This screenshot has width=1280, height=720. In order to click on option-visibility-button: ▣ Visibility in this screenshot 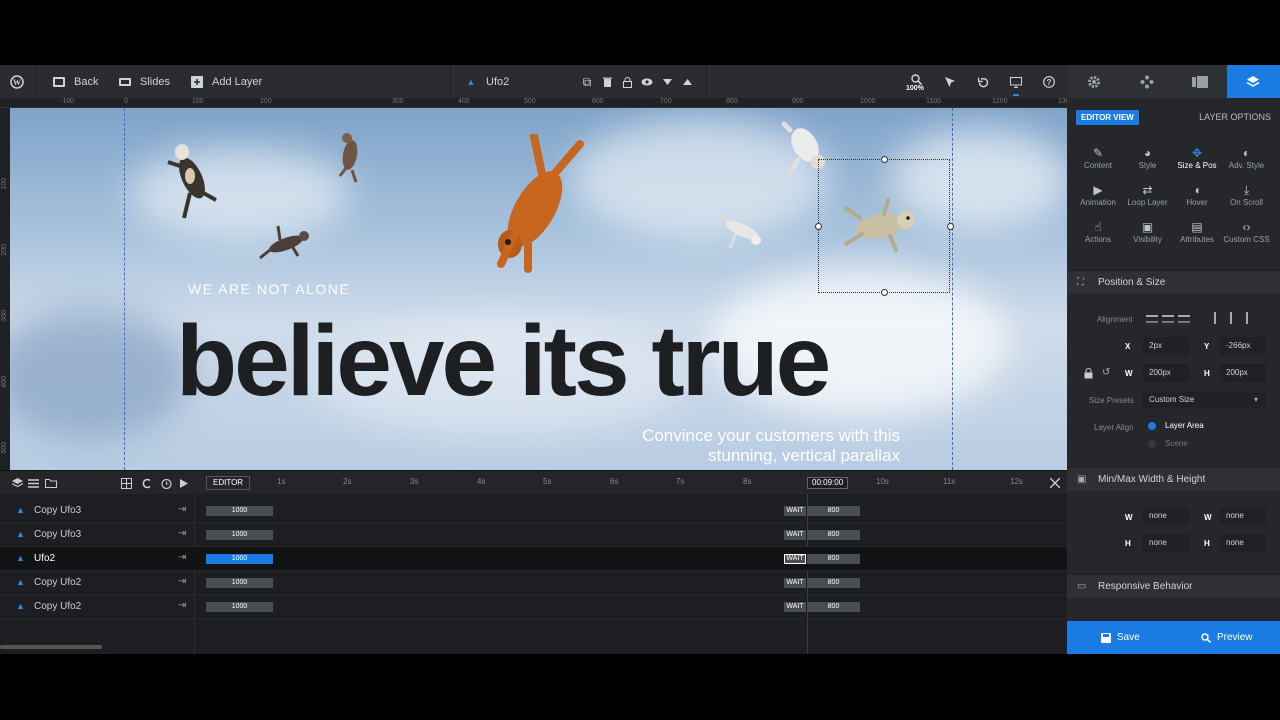, I will do `click(1148, 237)`.